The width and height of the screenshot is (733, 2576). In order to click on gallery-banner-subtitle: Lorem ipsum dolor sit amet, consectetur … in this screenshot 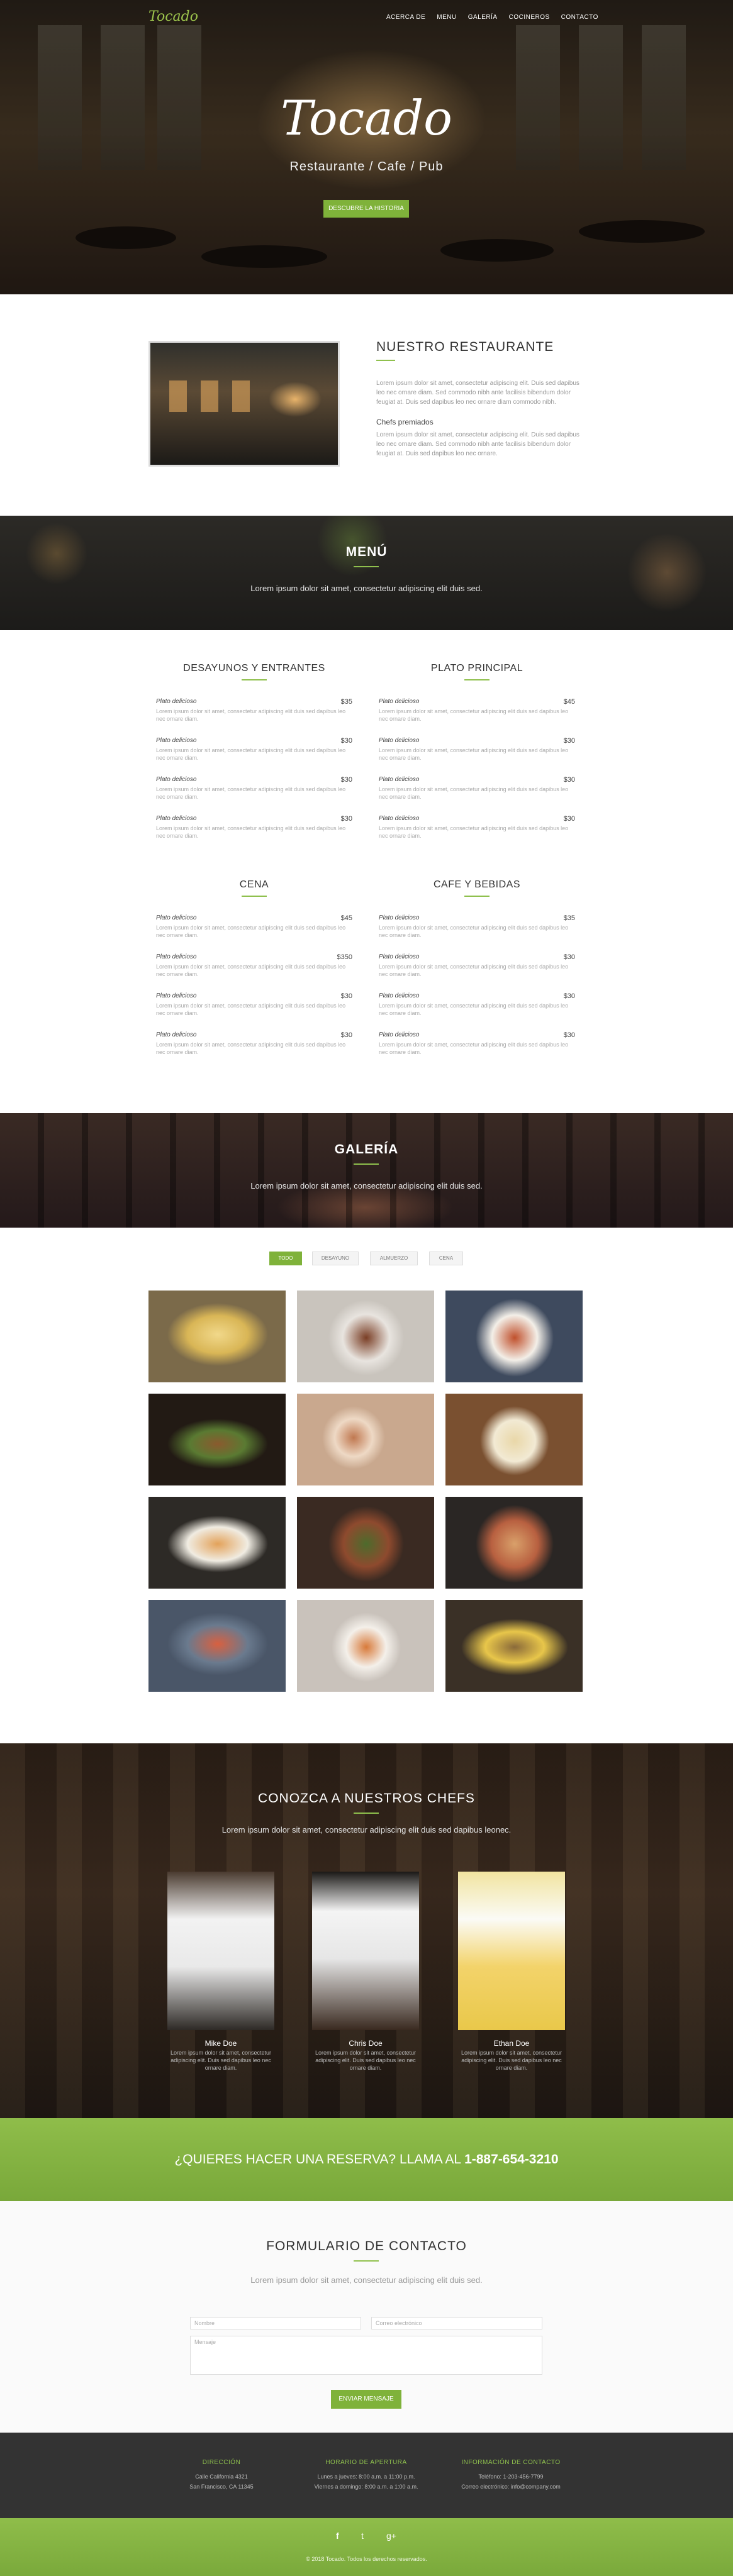, I will do `click(366, 1186)`.